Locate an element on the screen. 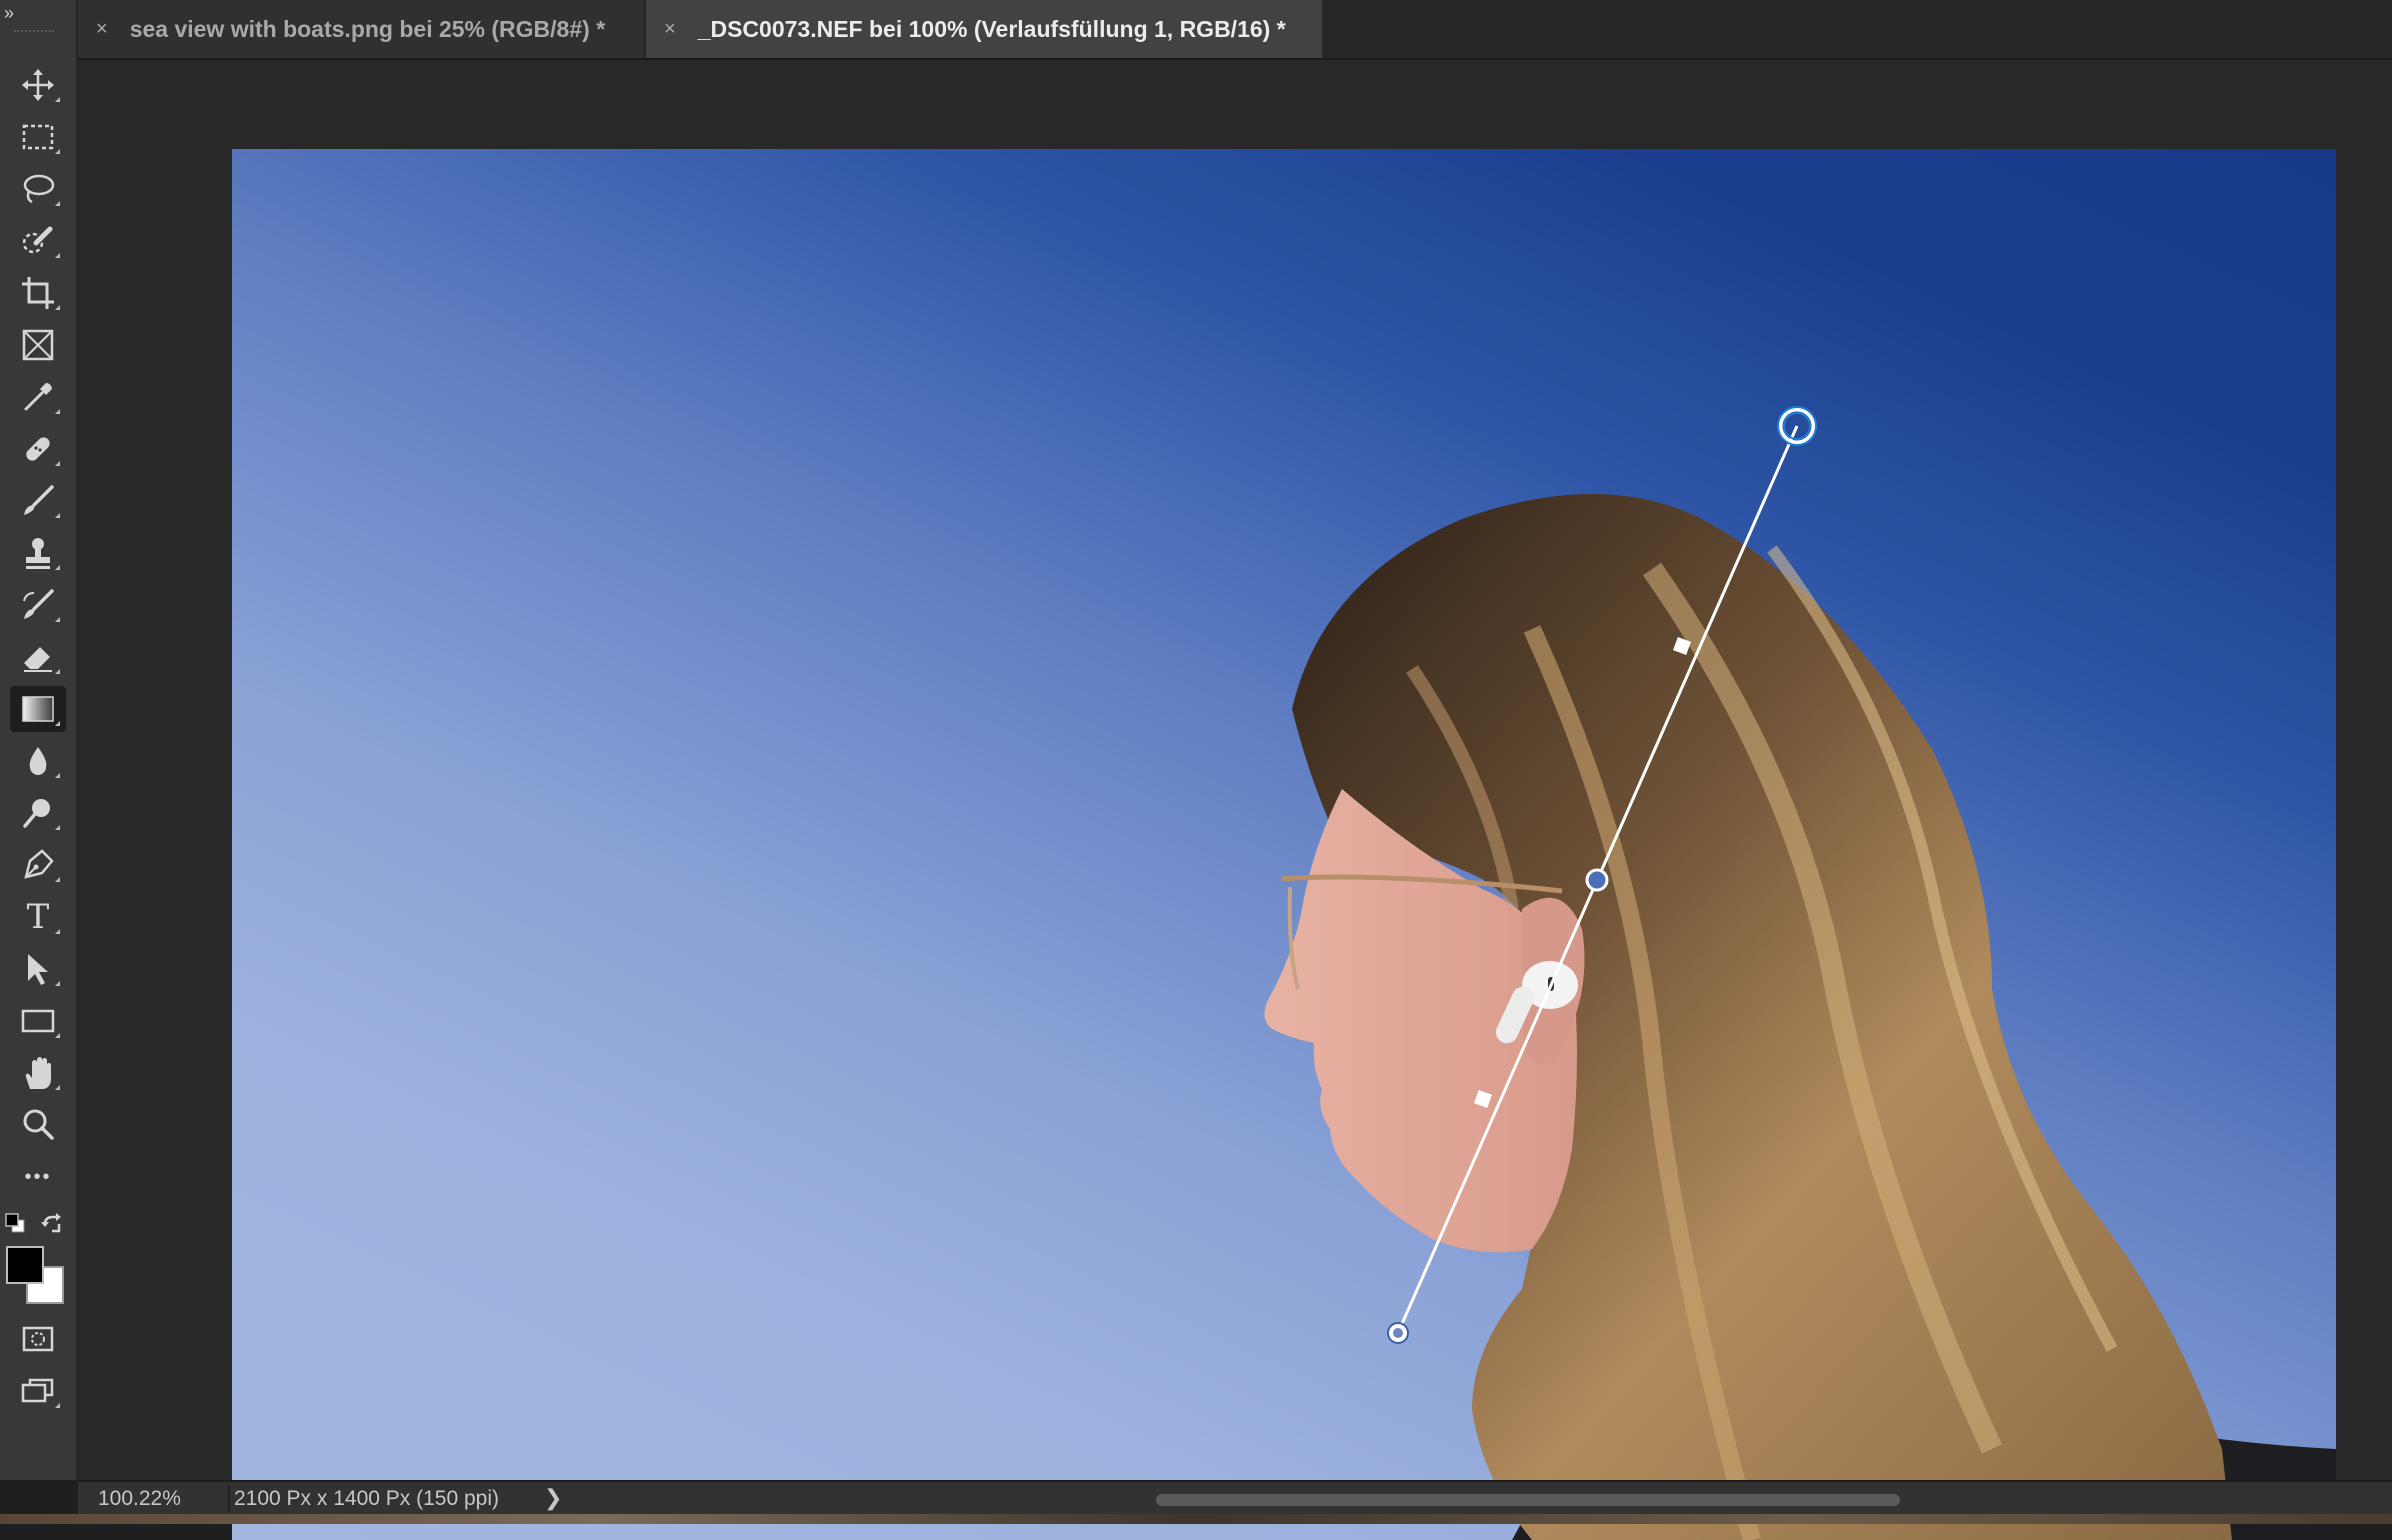 The height and width of the screenshot is (1540, 2392). crop-icon is located at coordinates (38, 293).